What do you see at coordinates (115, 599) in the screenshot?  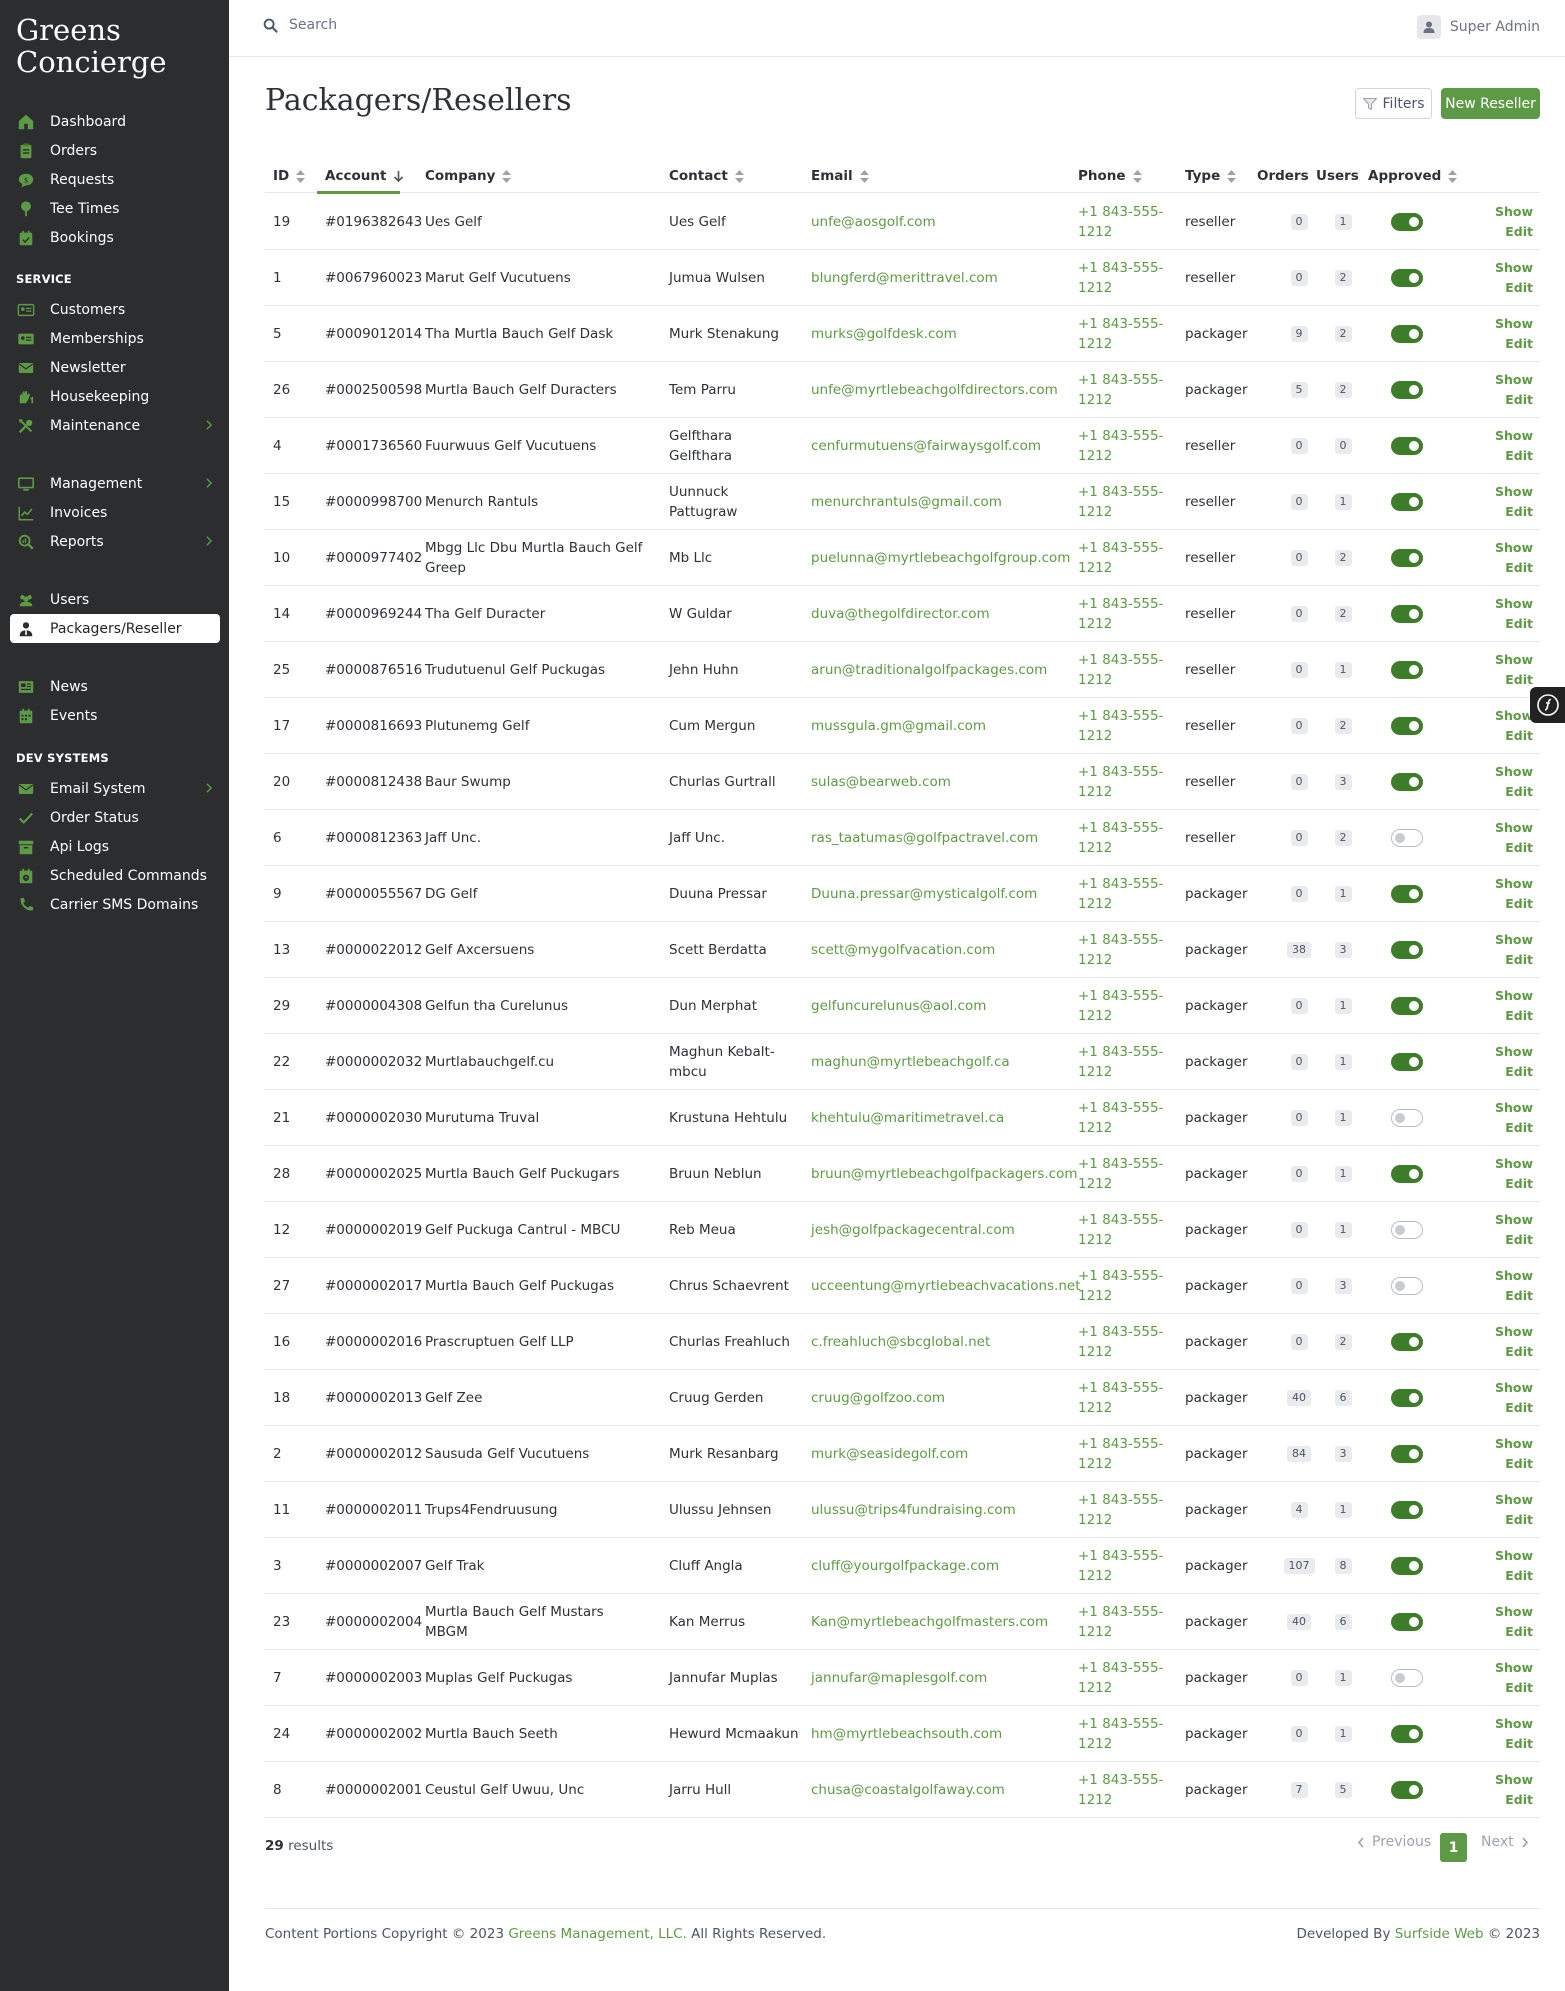 I see `sidebar-item-users: Users` at bounding box center [115, 599].